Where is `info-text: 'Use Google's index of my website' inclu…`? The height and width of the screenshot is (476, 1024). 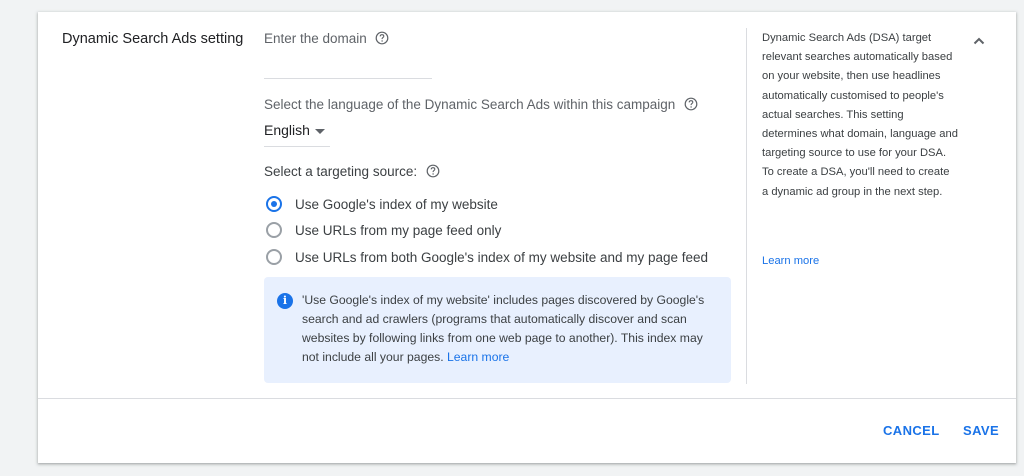
info-text: 'Use Google's index of my website' inclu… is located at coordinates (511, 329).